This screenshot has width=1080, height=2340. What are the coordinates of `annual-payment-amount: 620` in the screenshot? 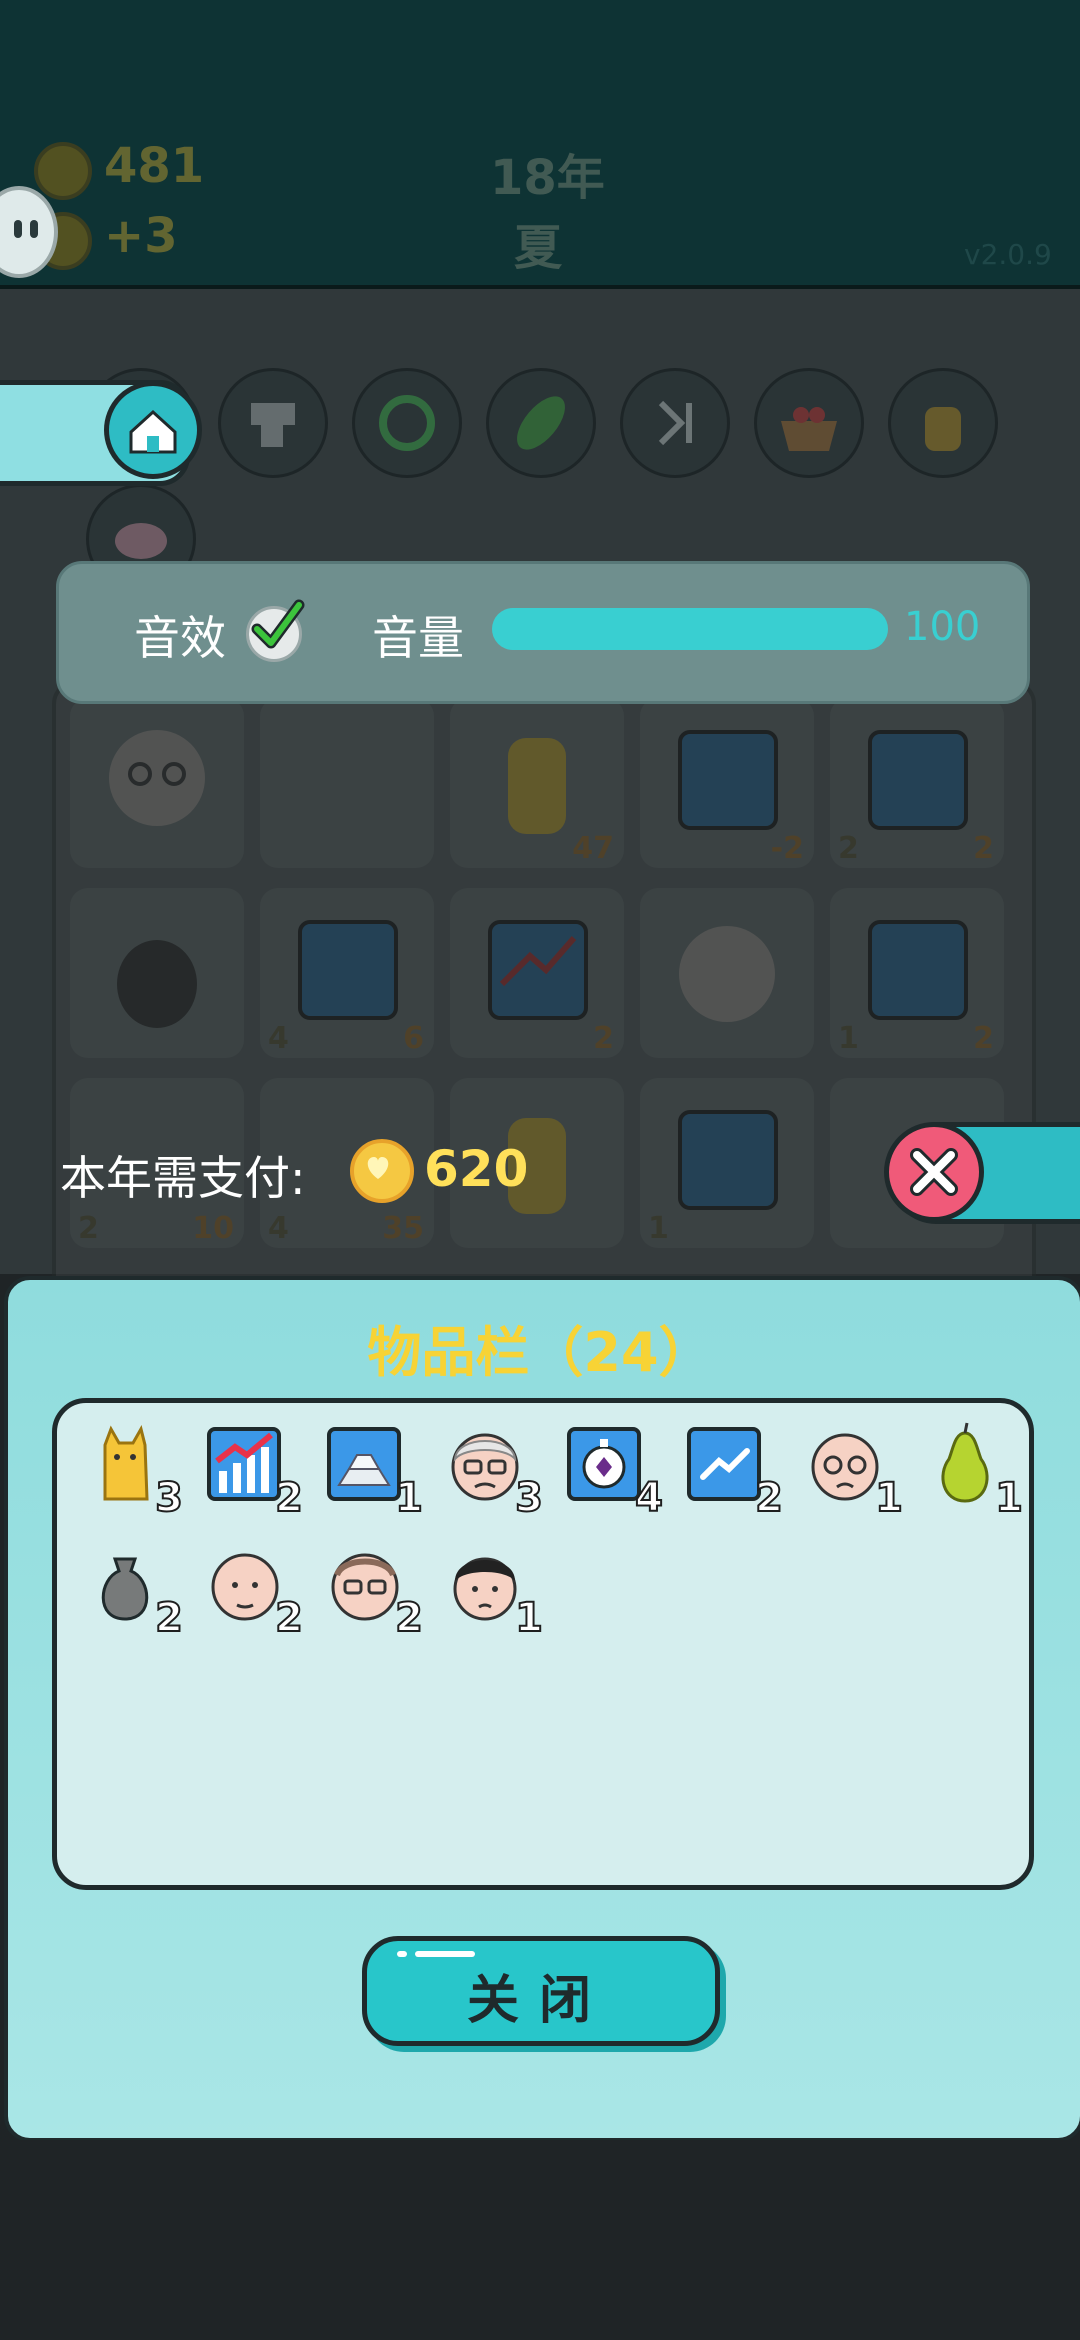 It's located at (476, 1169).